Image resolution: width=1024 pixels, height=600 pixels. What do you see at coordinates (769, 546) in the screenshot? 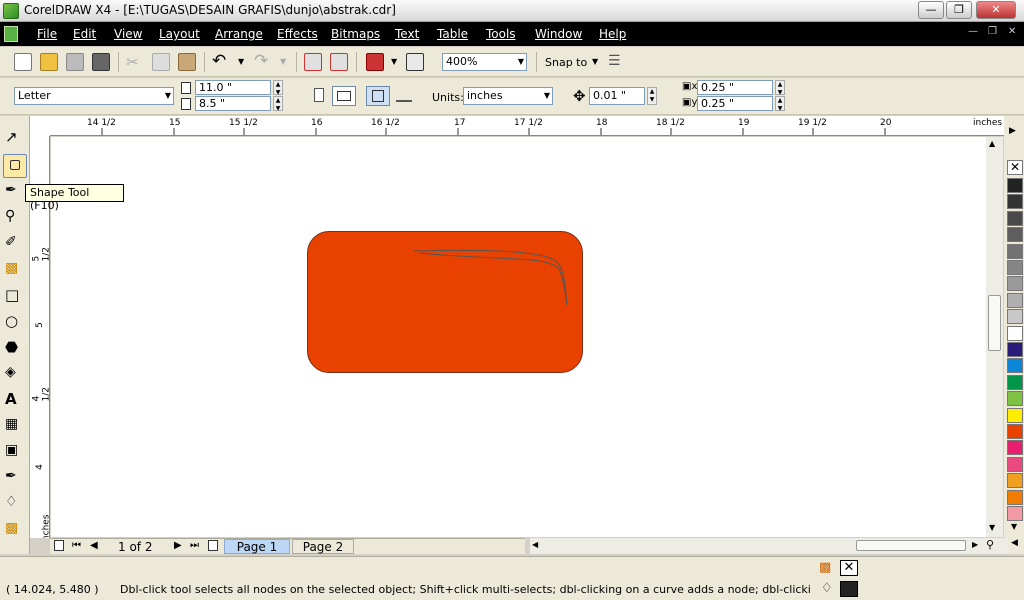
I see `horizontal-scrollbar: ◀ ▶ ⚲` at bounding box center [769, 546].